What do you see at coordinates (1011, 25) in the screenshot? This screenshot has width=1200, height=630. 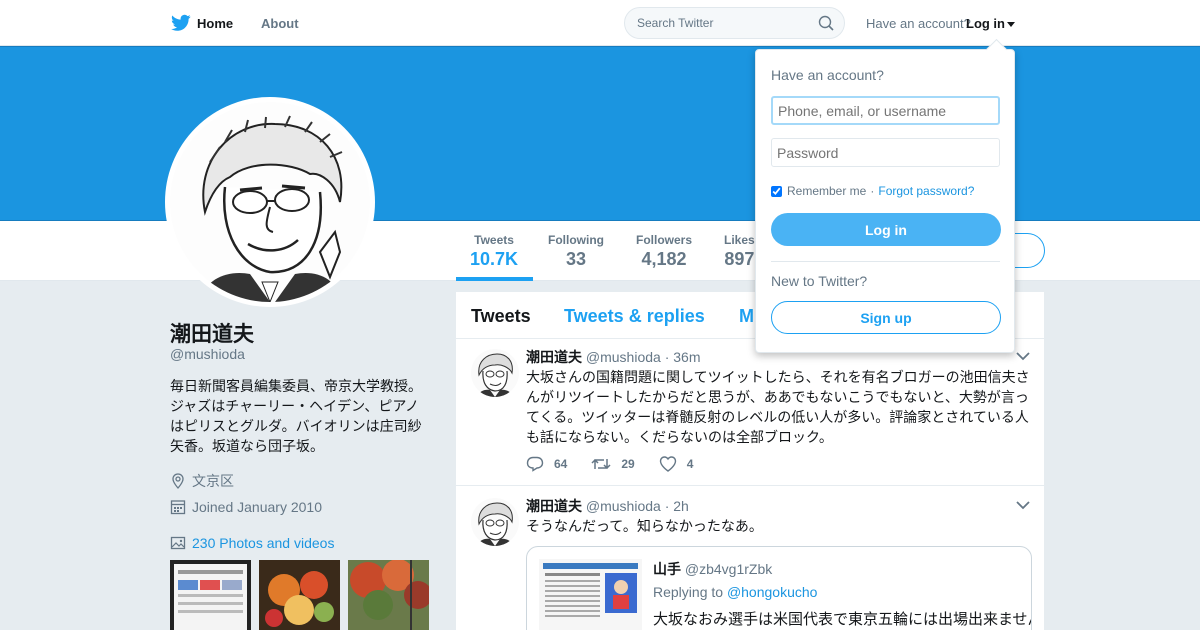 I see `caret-down-icon` at bounding box center [1011, 25].